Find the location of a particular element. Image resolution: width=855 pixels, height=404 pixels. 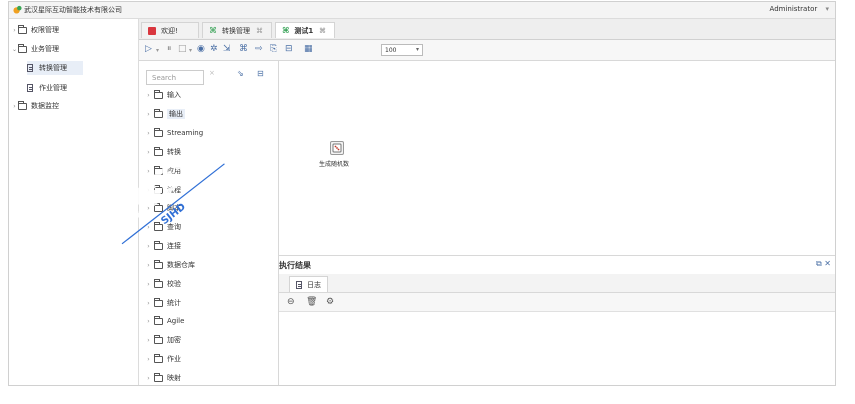

pause-icon: ⏸ is located at coordinates (169, 49).